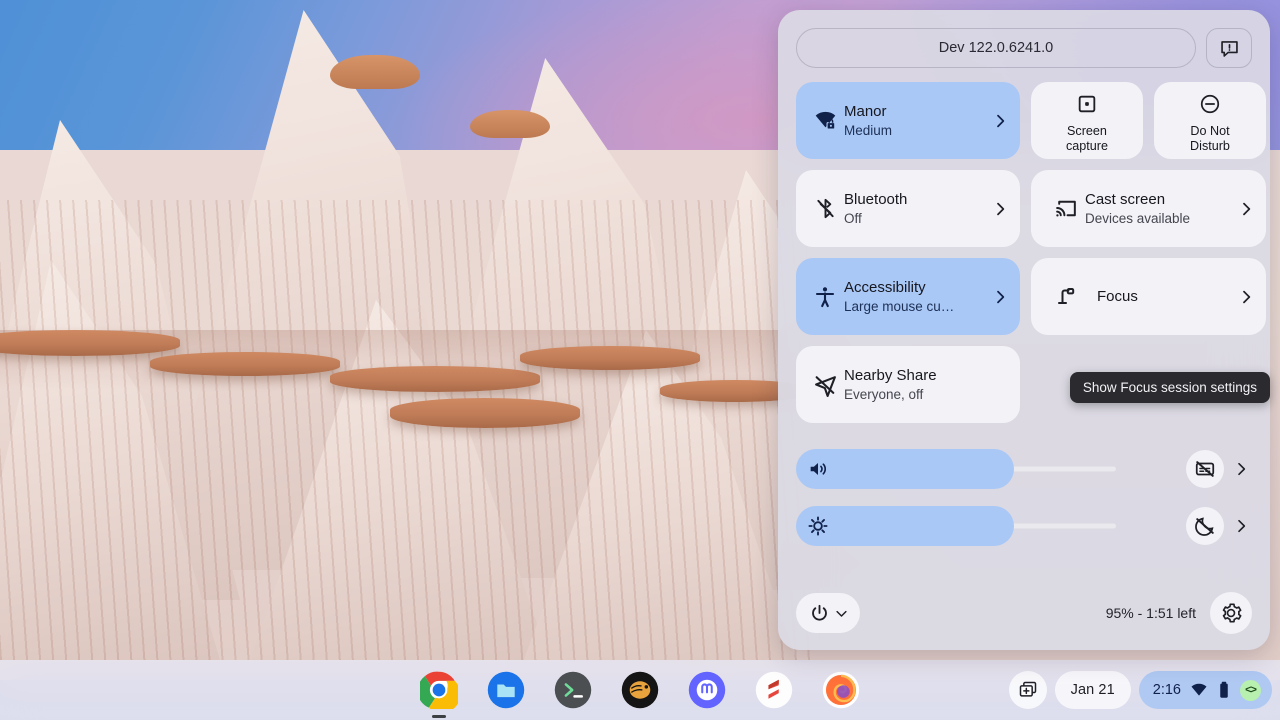  I want to click on settings-button, so click(1231, 613).